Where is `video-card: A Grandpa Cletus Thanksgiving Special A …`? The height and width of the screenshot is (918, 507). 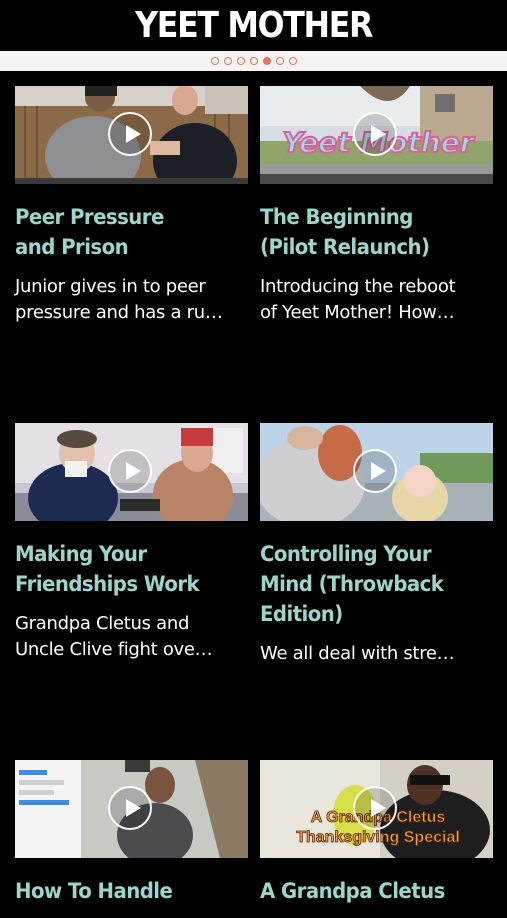 video-card: A Grandpa Cletus Thanksgiving Special A … is located at coordinates (376, 839).